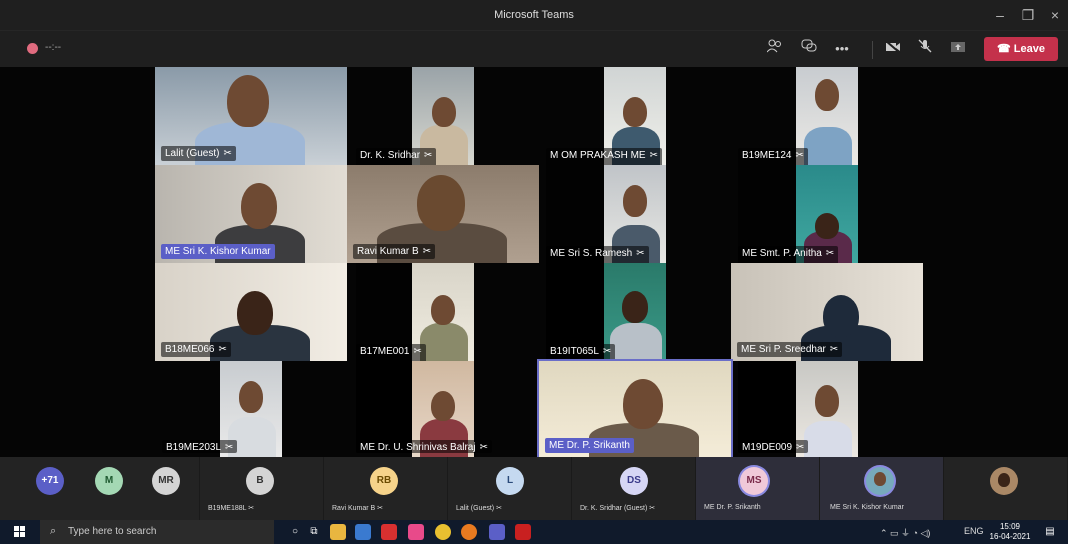  Describe the element at coordinates (196, 349) in the screenshot. I see `participant-name-tag: B18ME066 ✂` at that location.